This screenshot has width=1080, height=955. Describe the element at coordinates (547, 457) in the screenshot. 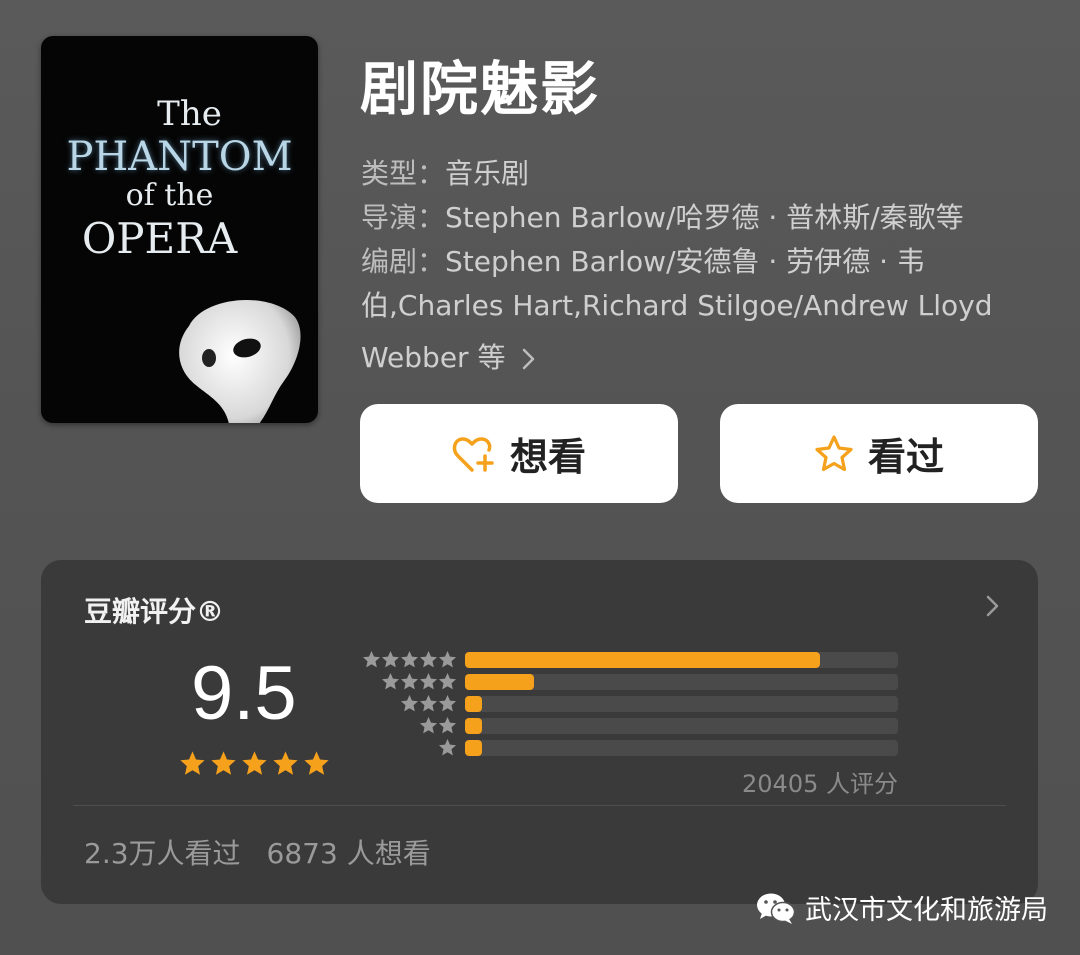

I see `want-label: 想看` at that location.